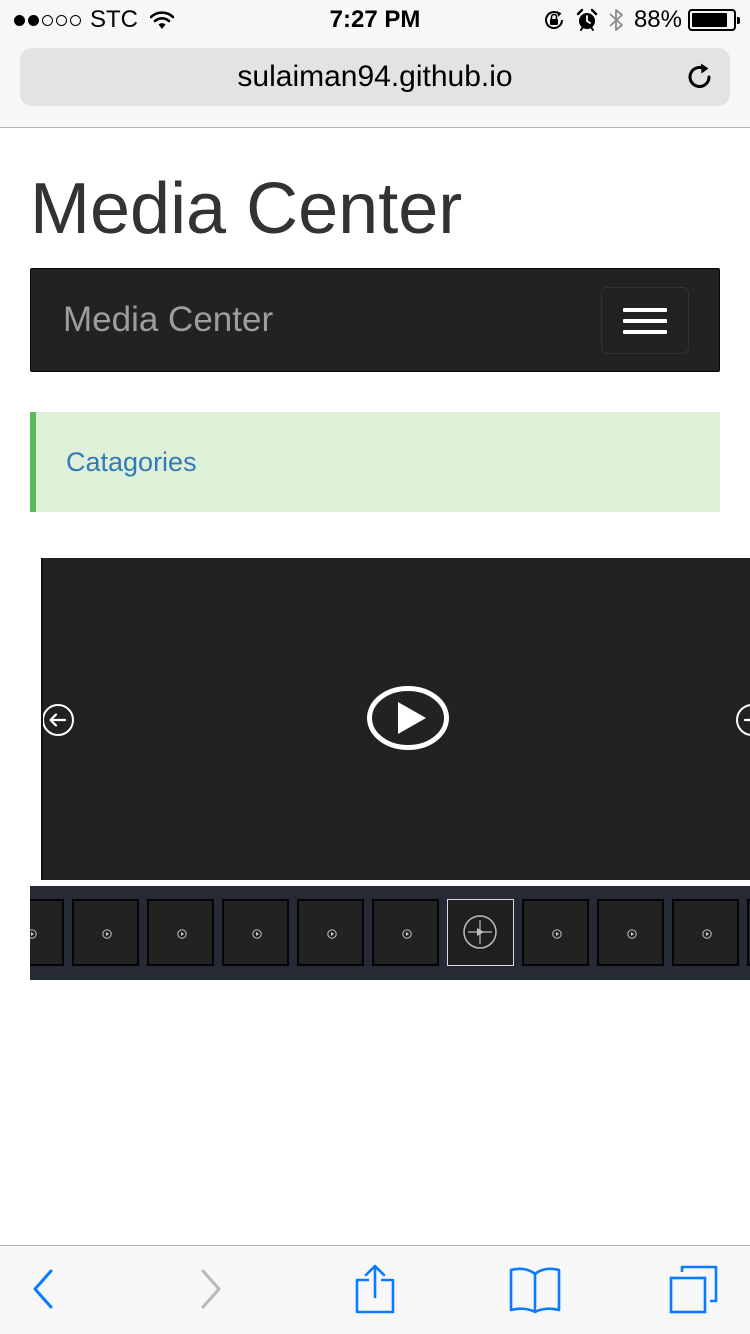 The image size is (750, 1334). I want to click on arrow-right-icon, so click(742, 720).